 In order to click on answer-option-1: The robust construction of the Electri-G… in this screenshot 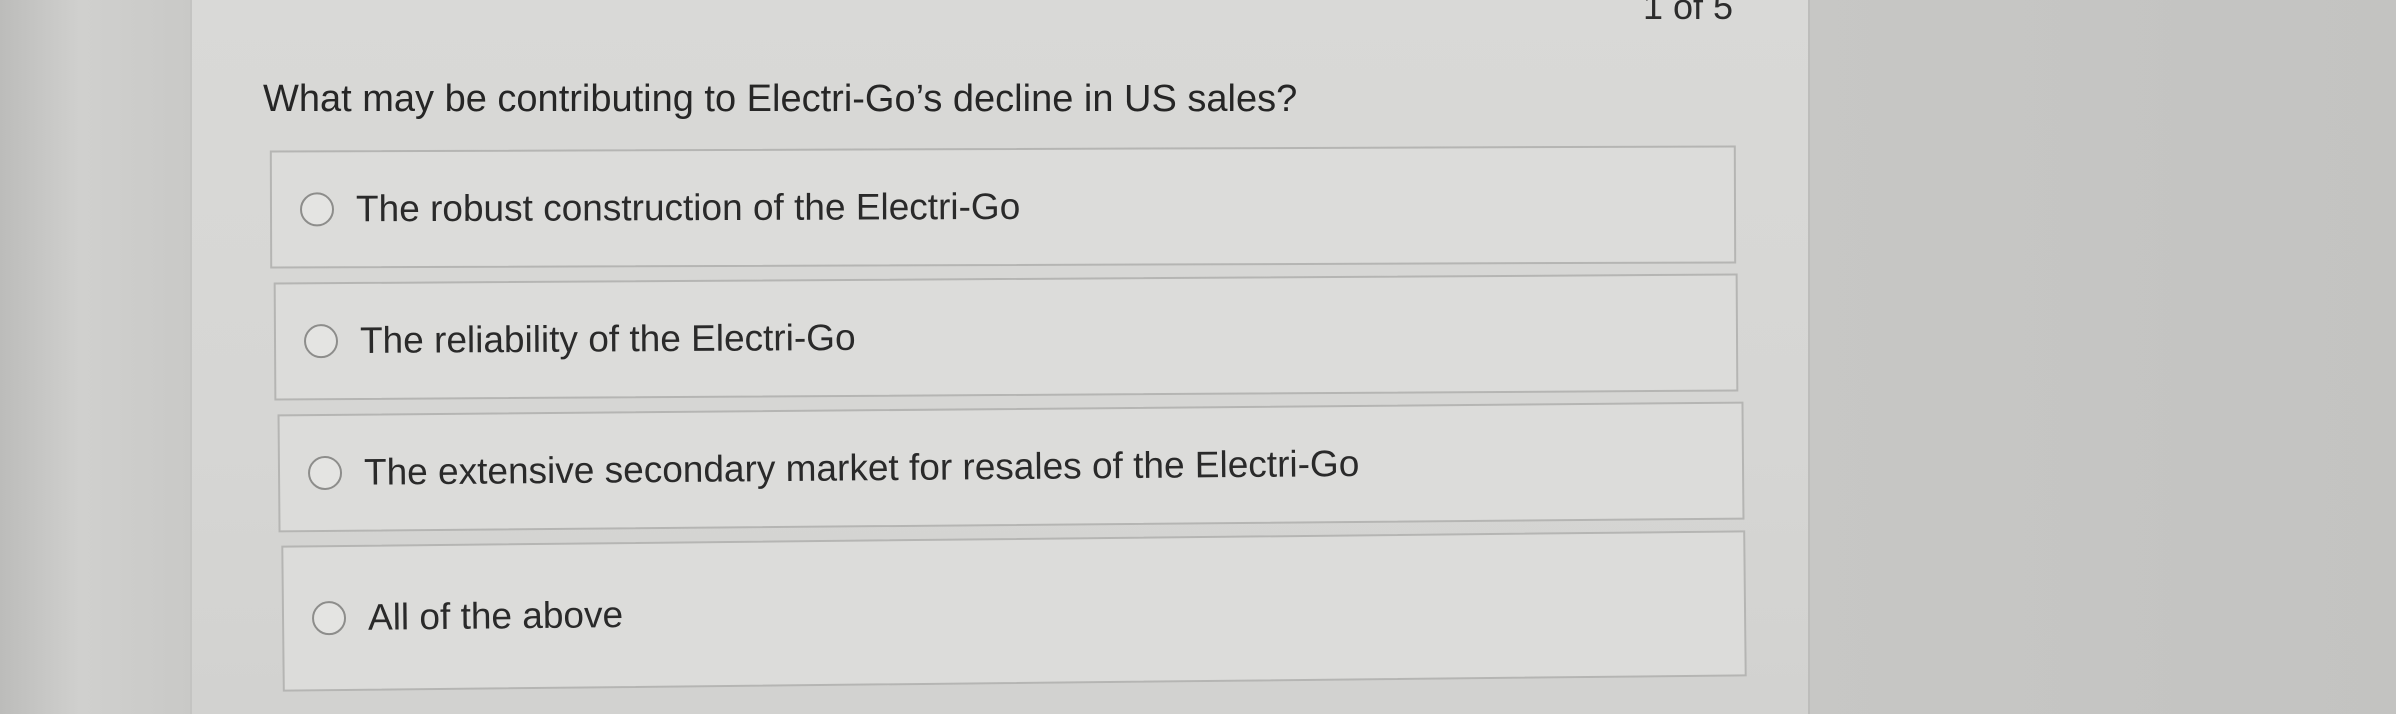, I will do `click(1003, 207)`.